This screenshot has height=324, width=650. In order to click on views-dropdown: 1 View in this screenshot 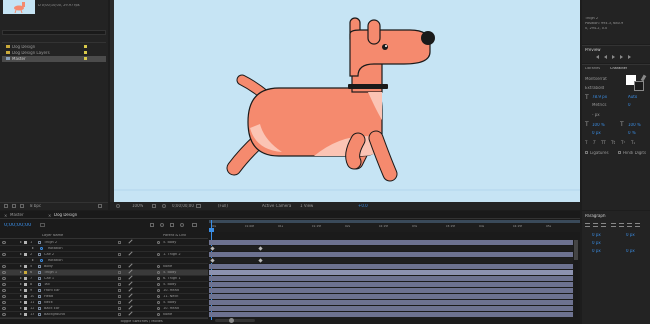, I will do `click(306, 206)`.